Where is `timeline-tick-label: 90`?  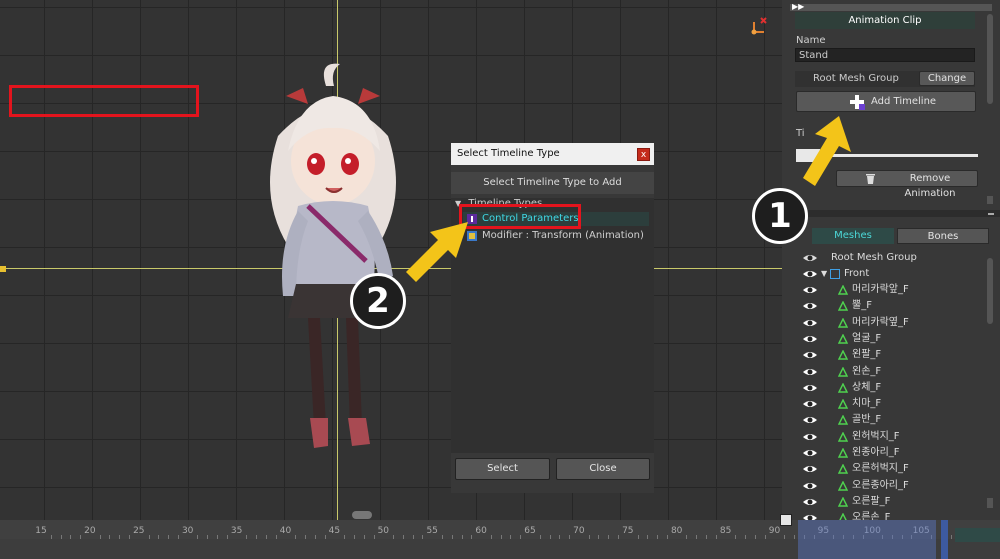
timeline-tick-label: 90 is located at coordinates (774, 531).